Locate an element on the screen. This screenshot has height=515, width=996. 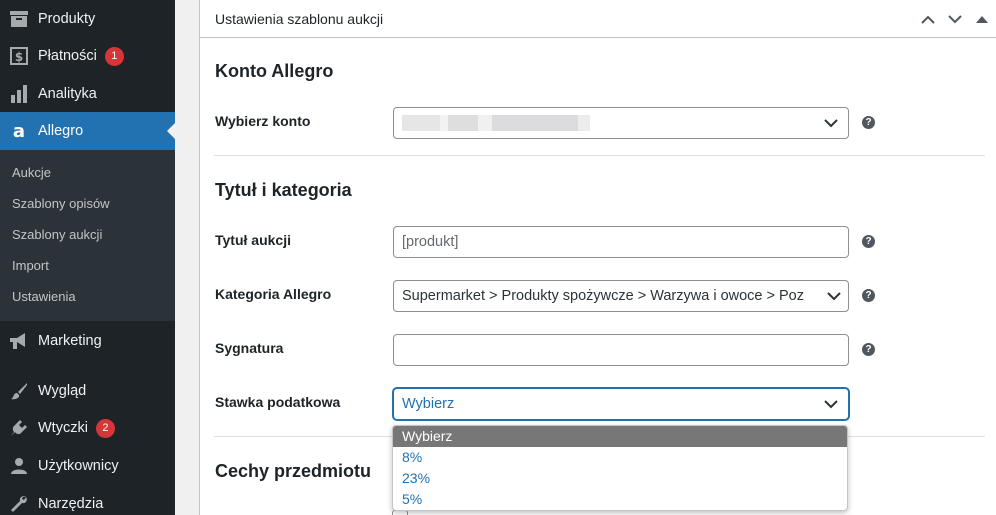
megaphone-icon is located at coordinates (19, 341).